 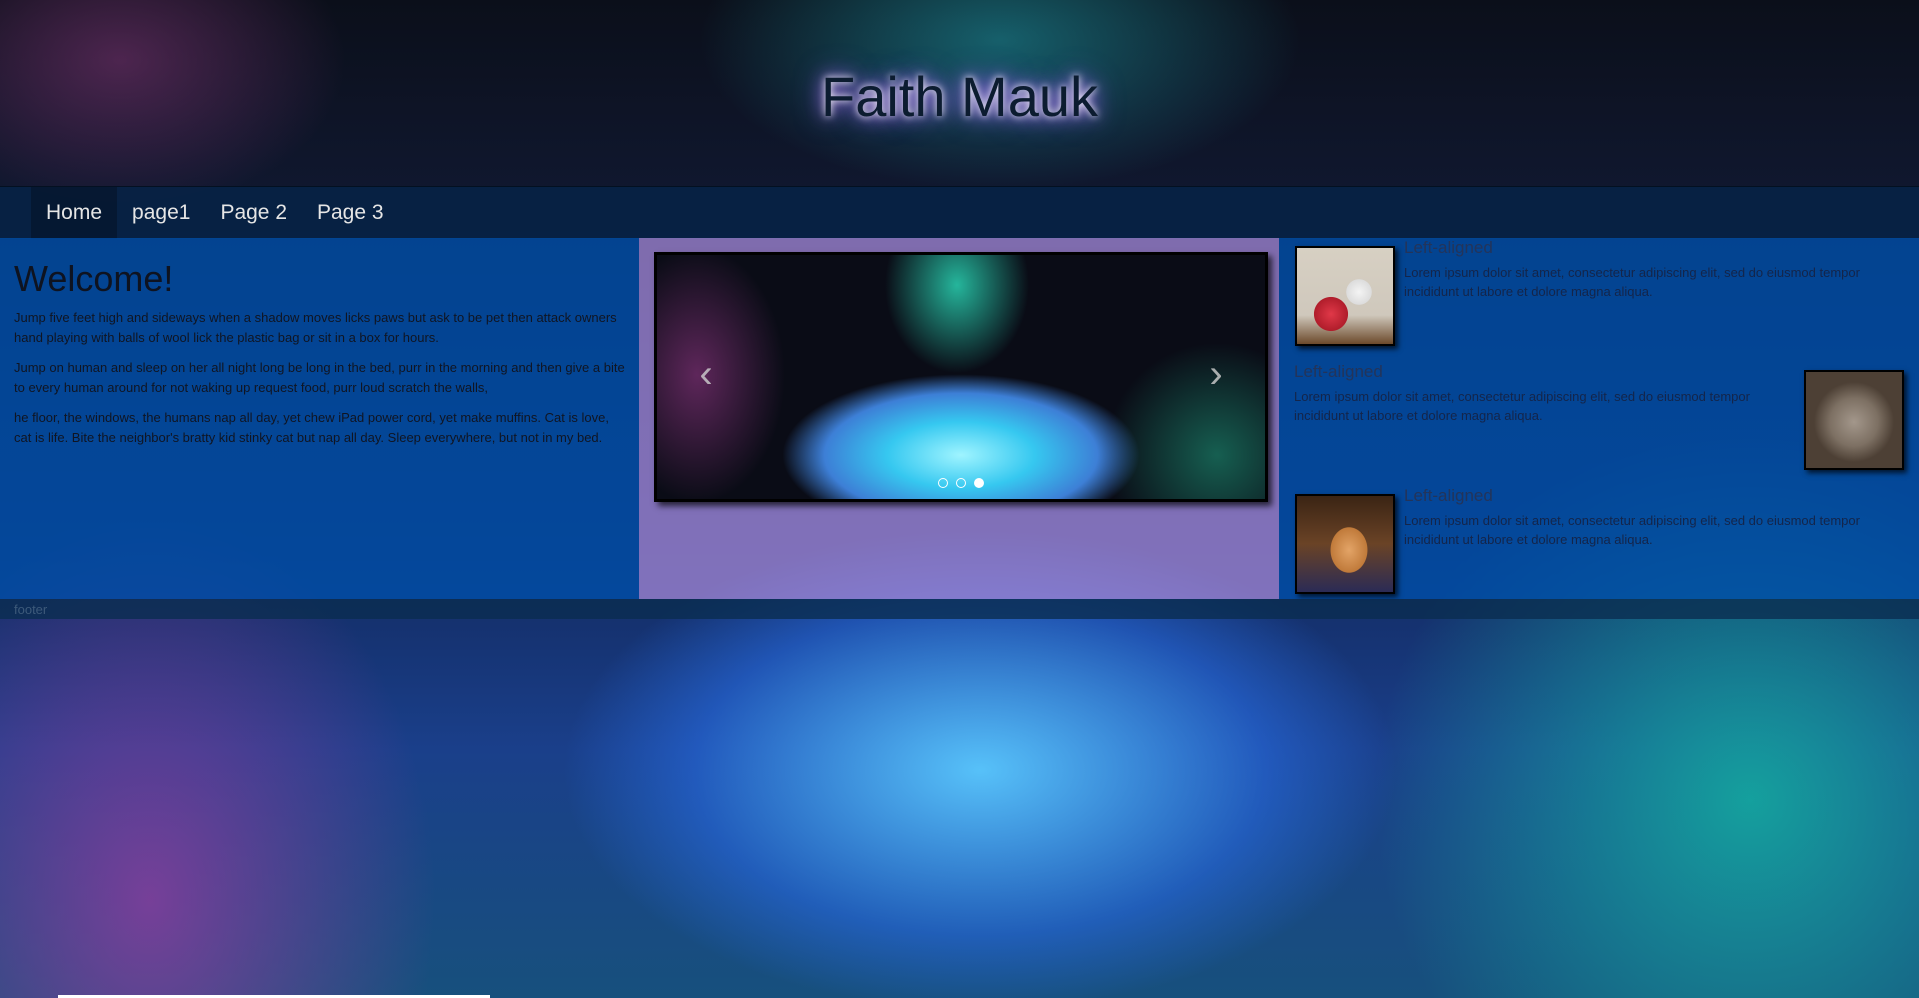 I want to click on nav-list: Home page1 Page 2 Page 3, so click(x=959, y=213).